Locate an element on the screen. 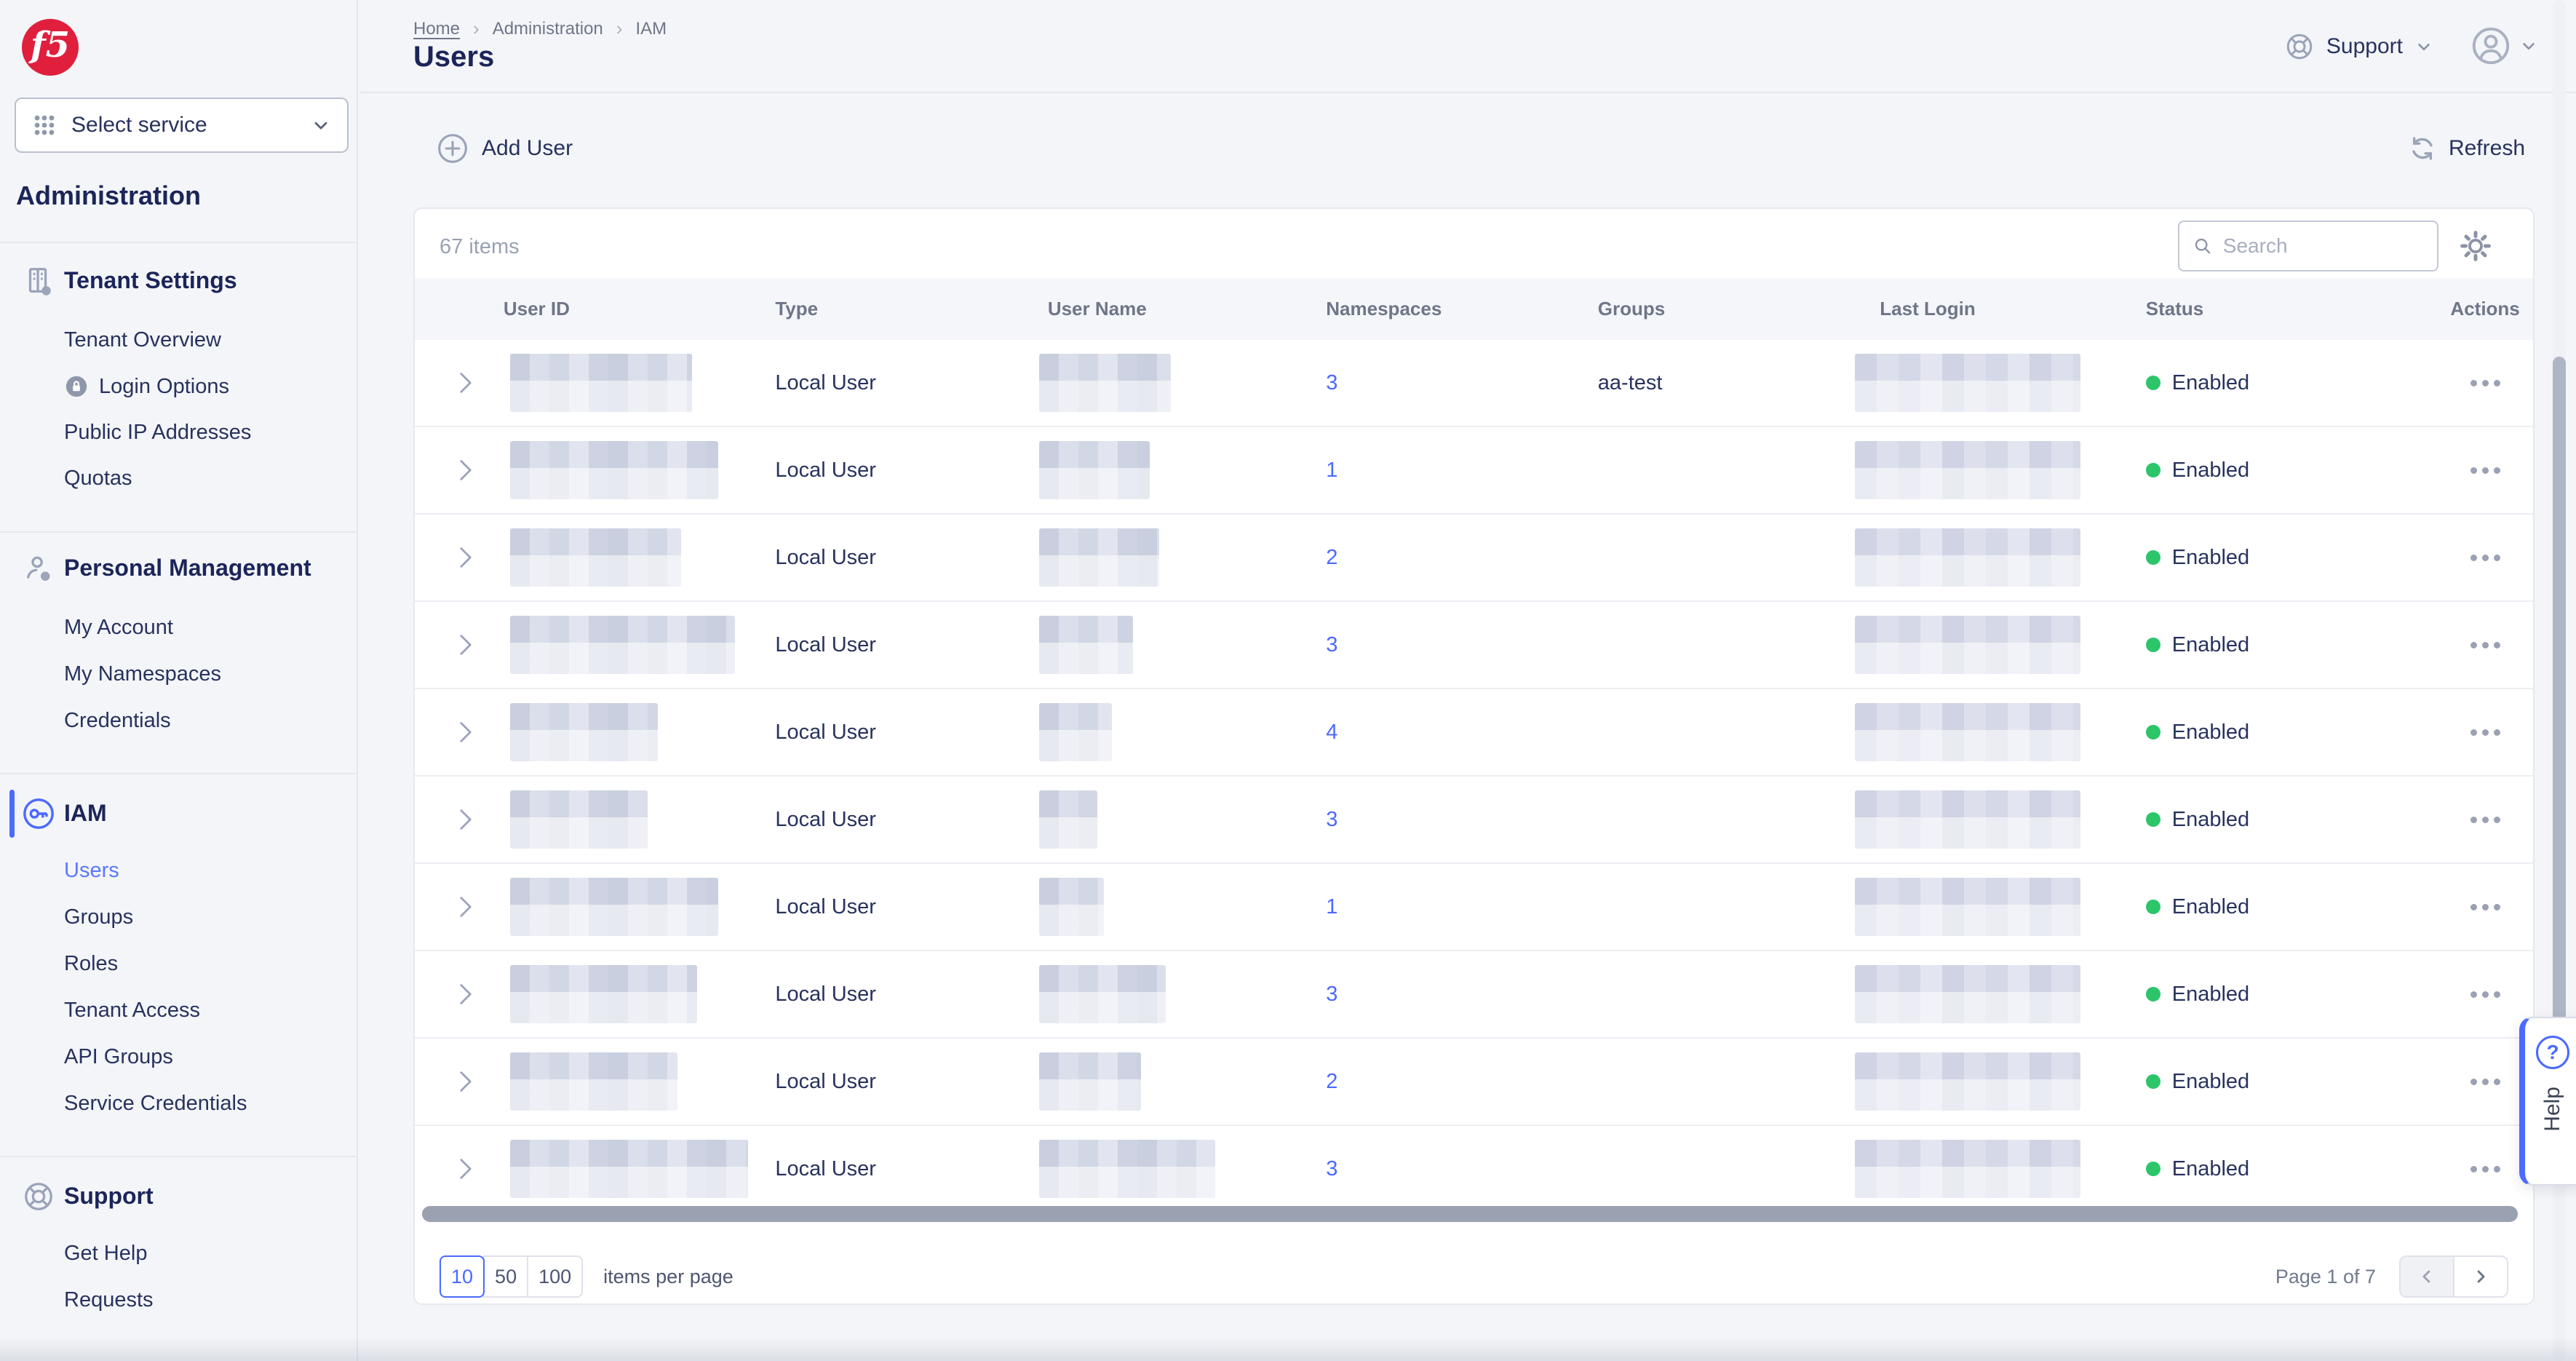 The width and height of the screenshot is (2576, 1361). f5-logo: f5 is located at coordinates (50, 47).